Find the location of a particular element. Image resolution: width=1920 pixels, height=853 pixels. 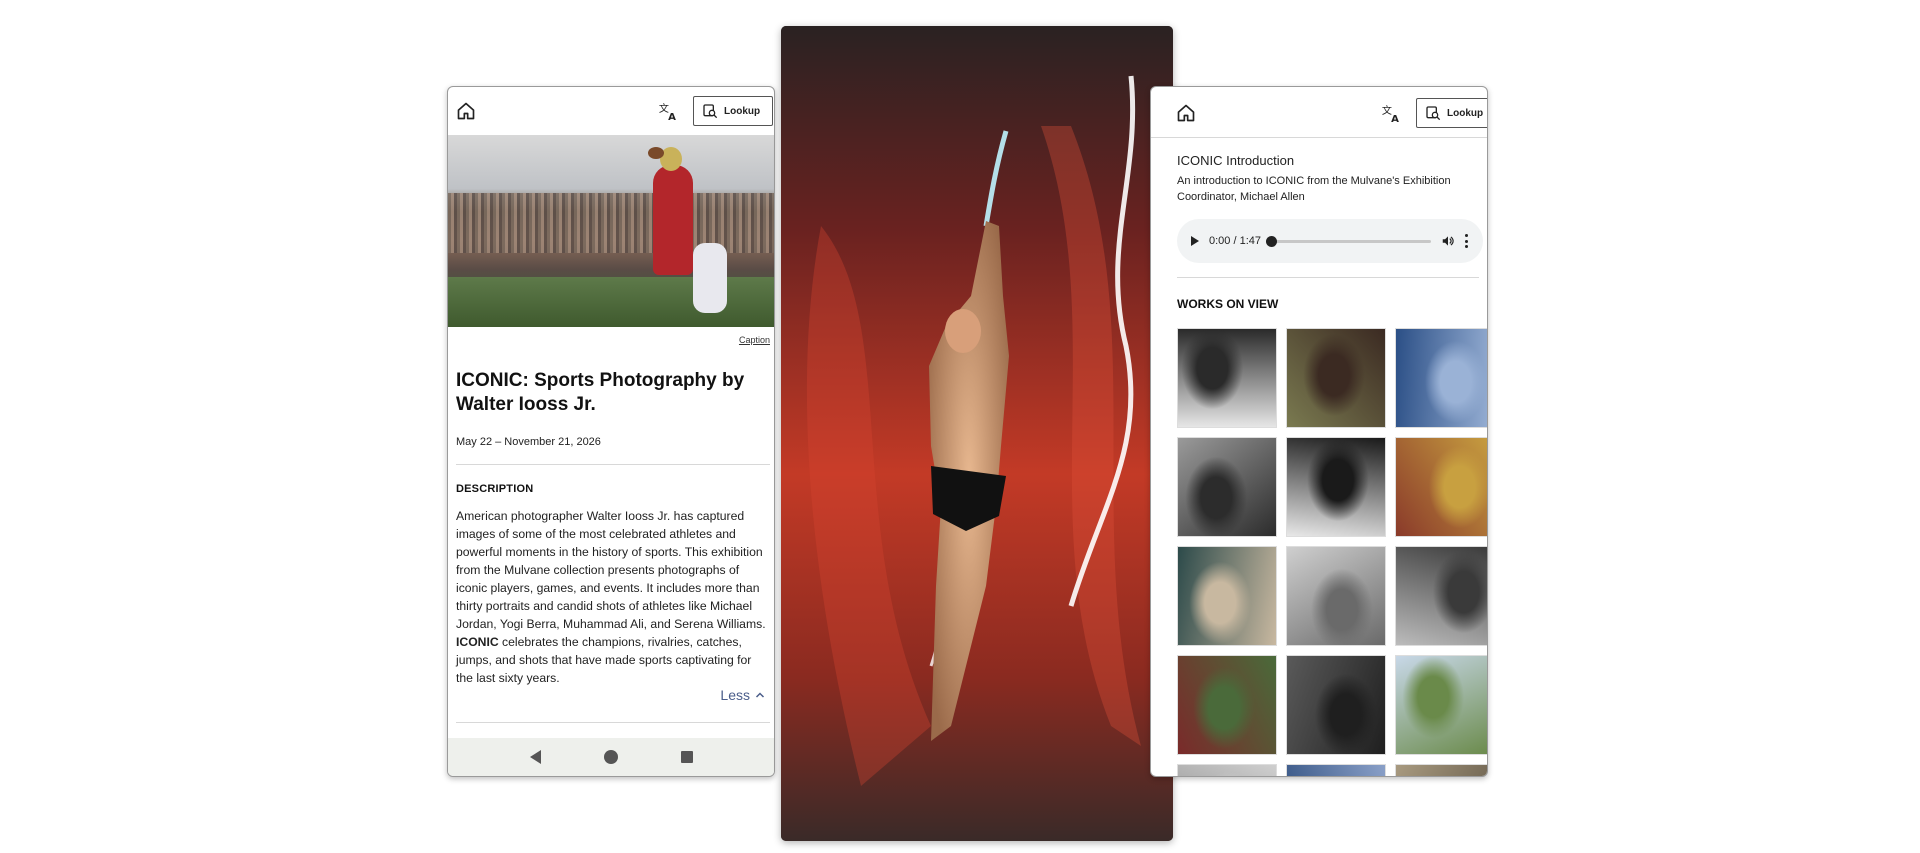

audio-player: 0:00 / 1:47 is located at coordinates (1330, 241).